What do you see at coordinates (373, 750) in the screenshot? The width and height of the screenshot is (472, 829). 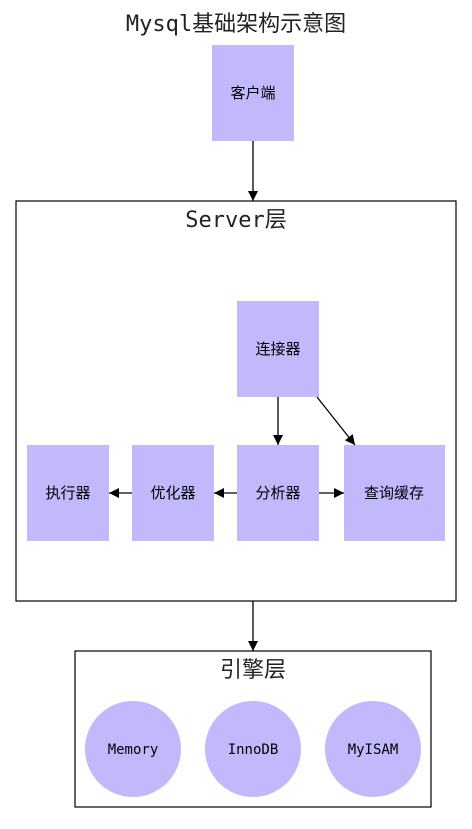 I see `engine-myisam-label: MyISAM` at bounding box center [373, 750].